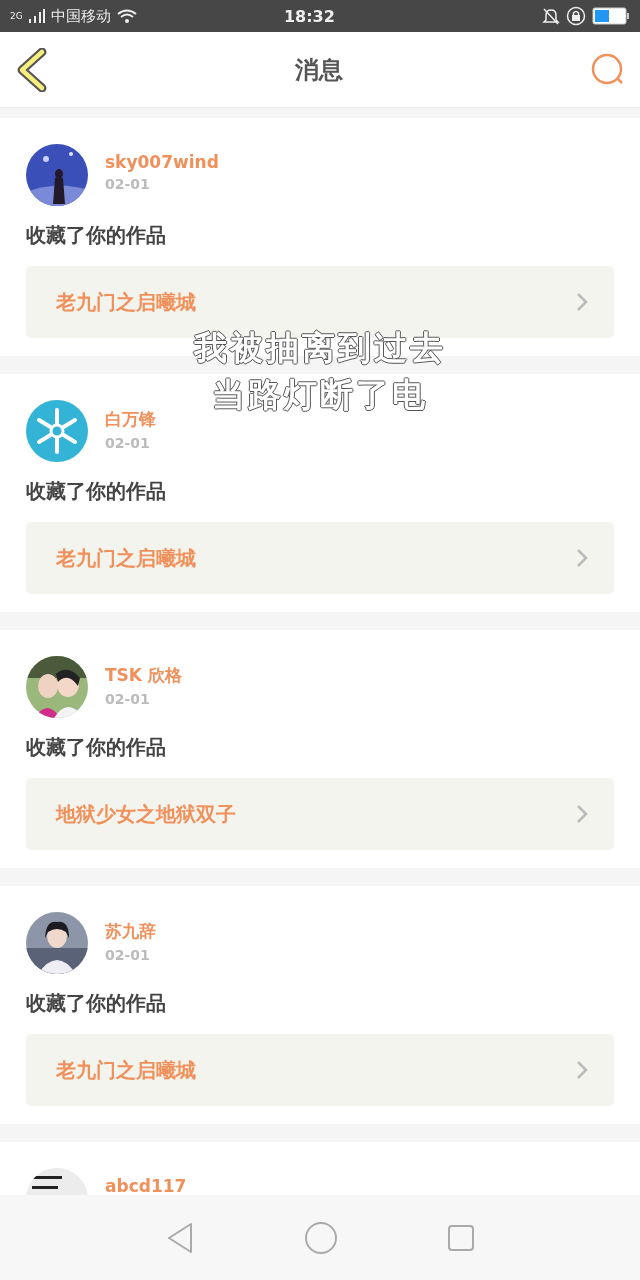 This screenshot has height=1280, width=640. What do you see at coordinates (309, 16) in the screenshot?
I see `clock-time: 18:32` at bounding box center [309, 16].